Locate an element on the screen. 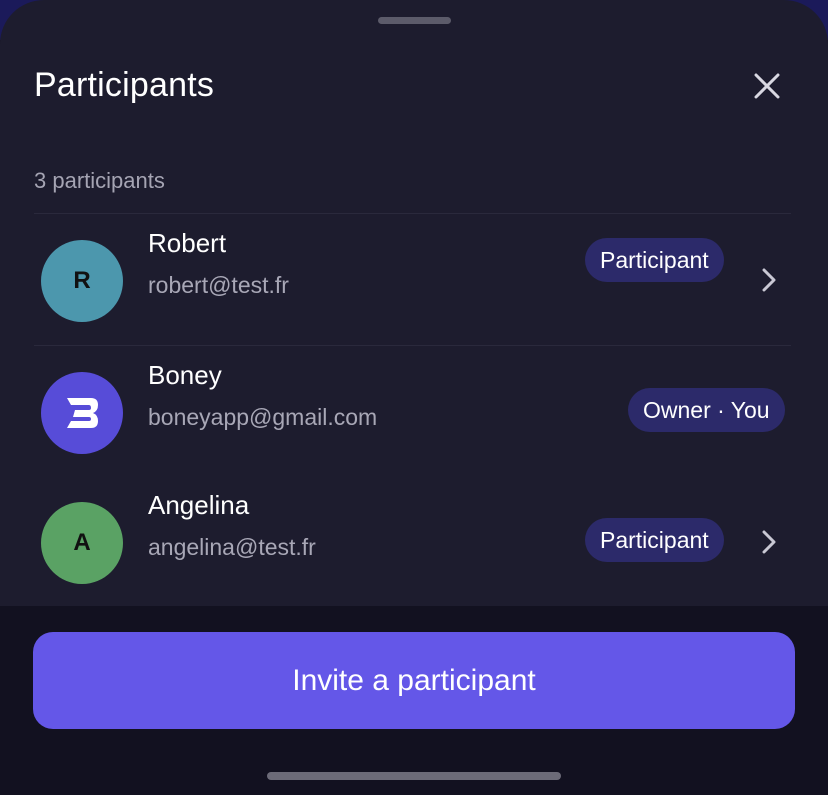 The height and width of the screenshot is (795, 828). participant-email: robert@test.fr is located at coordinates (218, 285).